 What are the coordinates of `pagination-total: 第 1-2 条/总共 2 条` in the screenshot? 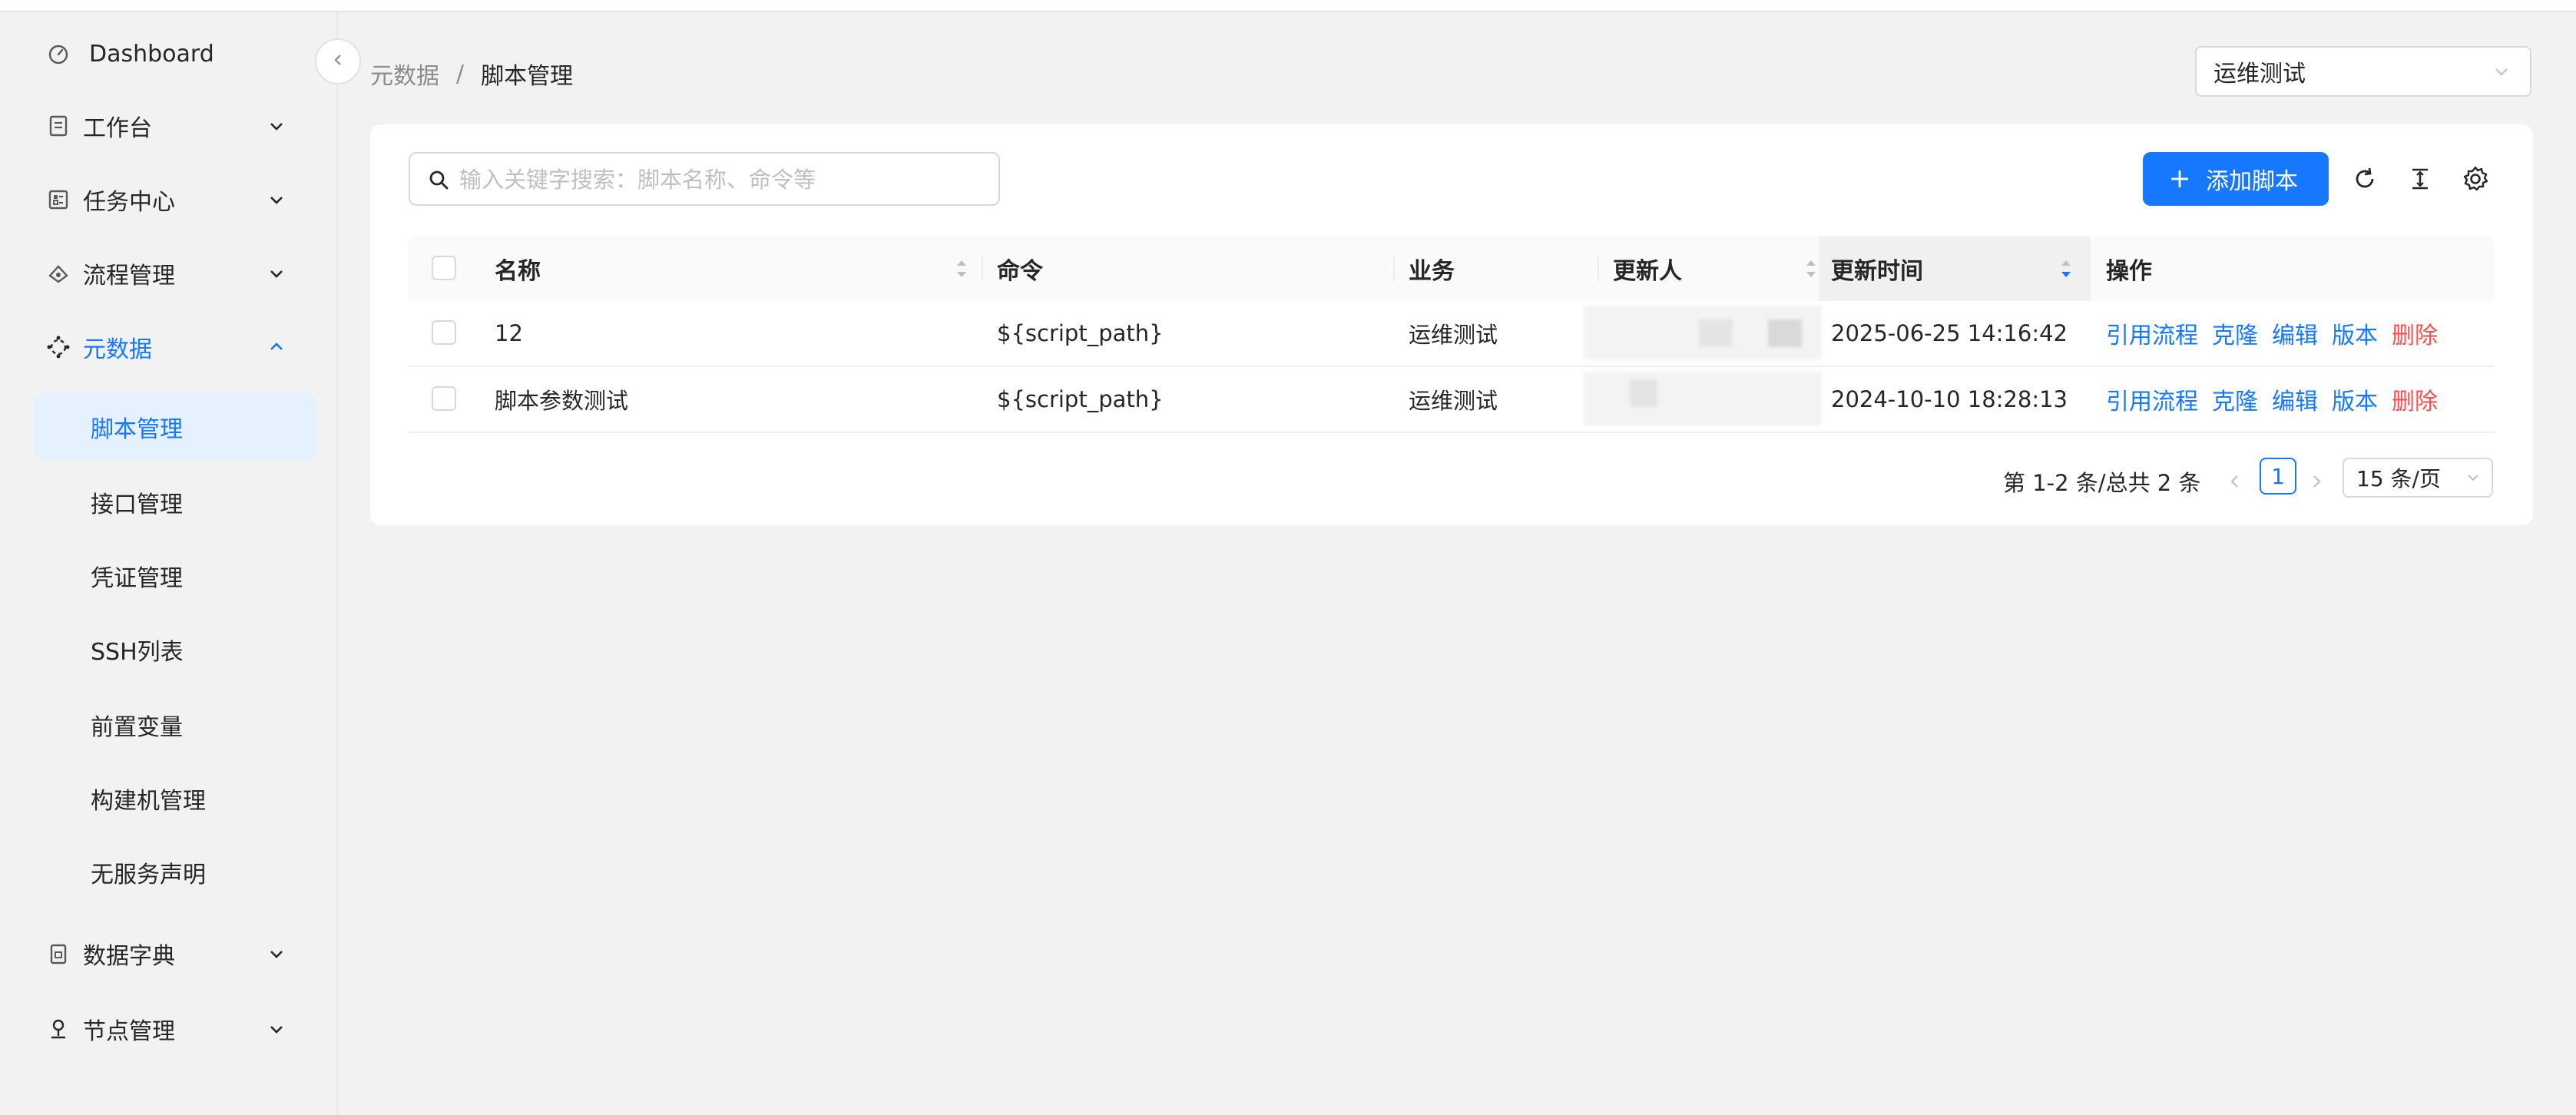 It's located at (2102, 483).